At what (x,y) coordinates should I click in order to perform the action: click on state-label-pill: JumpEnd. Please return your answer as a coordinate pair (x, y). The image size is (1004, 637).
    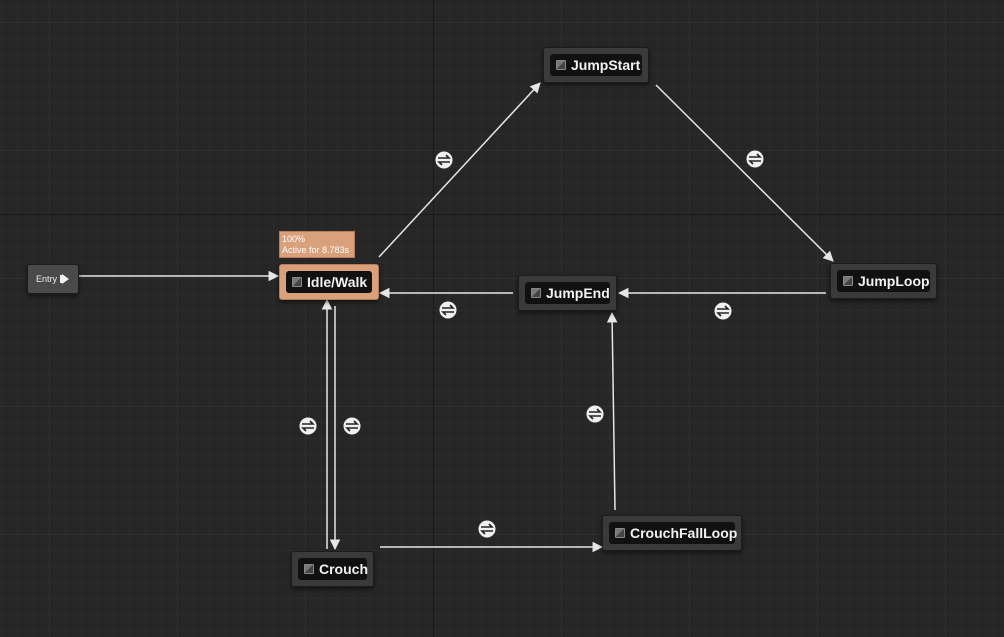
    Looking at the image, I should click on (567, 293).